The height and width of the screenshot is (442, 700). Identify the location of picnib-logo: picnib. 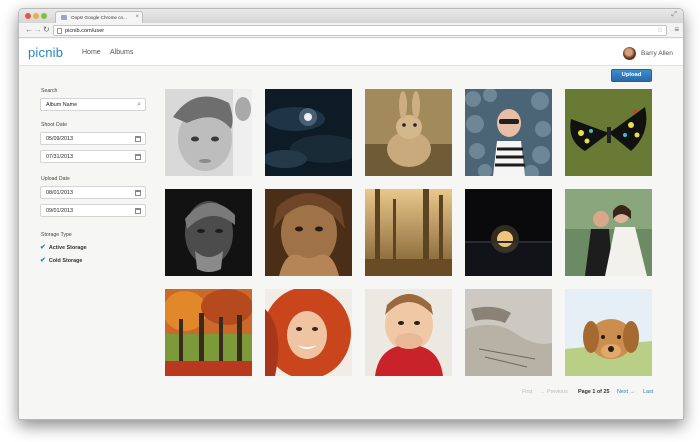
(45, 52).